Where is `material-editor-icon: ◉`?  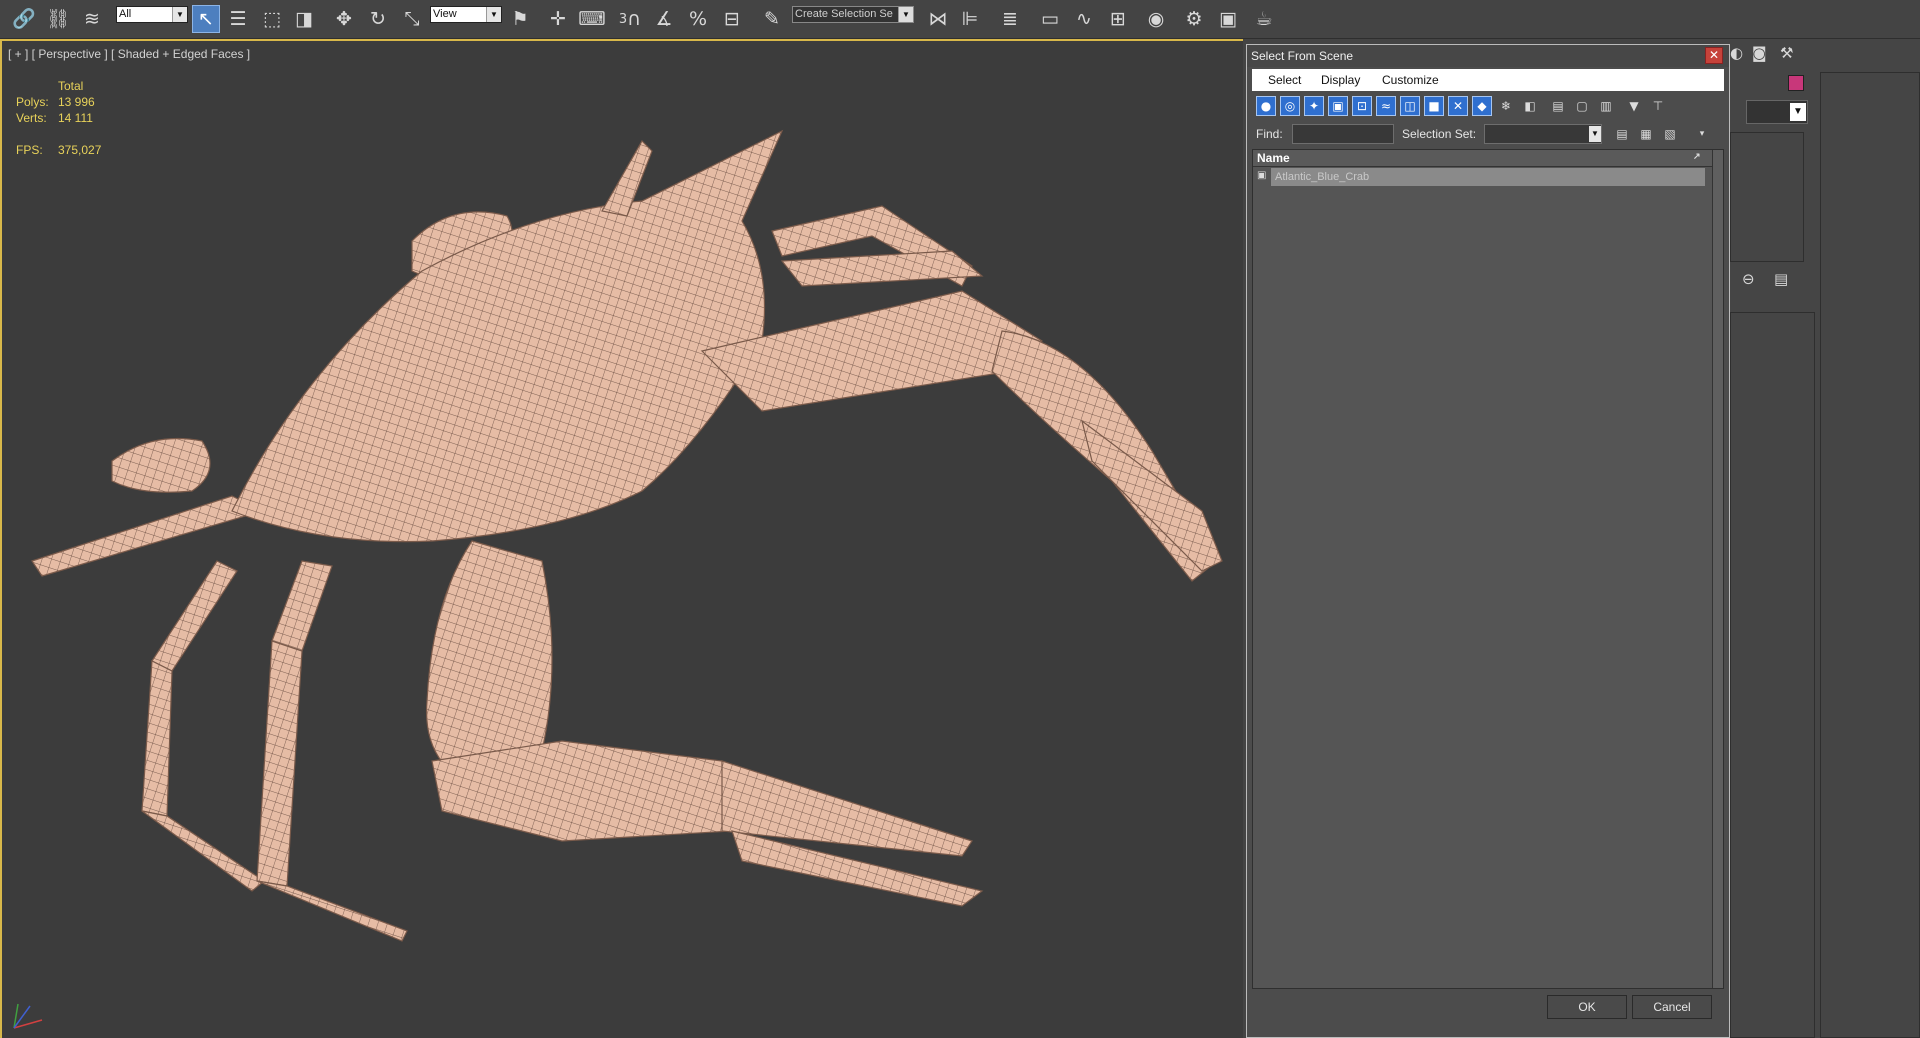 material-editor-icon: ◉ is located at coordinates (1156, 19).